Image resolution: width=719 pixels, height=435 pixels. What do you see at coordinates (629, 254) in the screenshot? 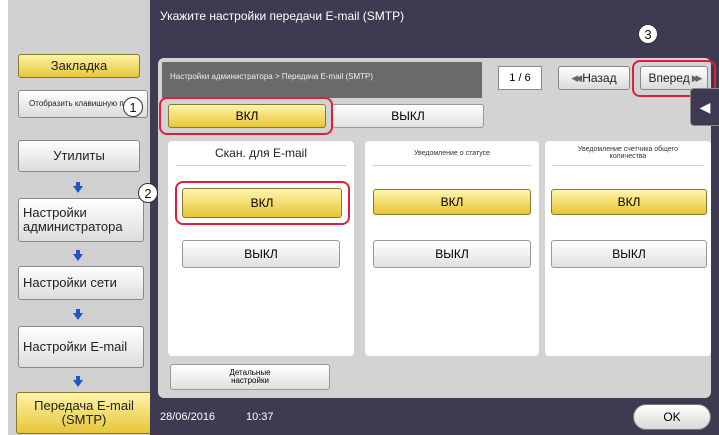
I see `counter-off-button: ВЫКЛ` at bounding box center [629, 254].